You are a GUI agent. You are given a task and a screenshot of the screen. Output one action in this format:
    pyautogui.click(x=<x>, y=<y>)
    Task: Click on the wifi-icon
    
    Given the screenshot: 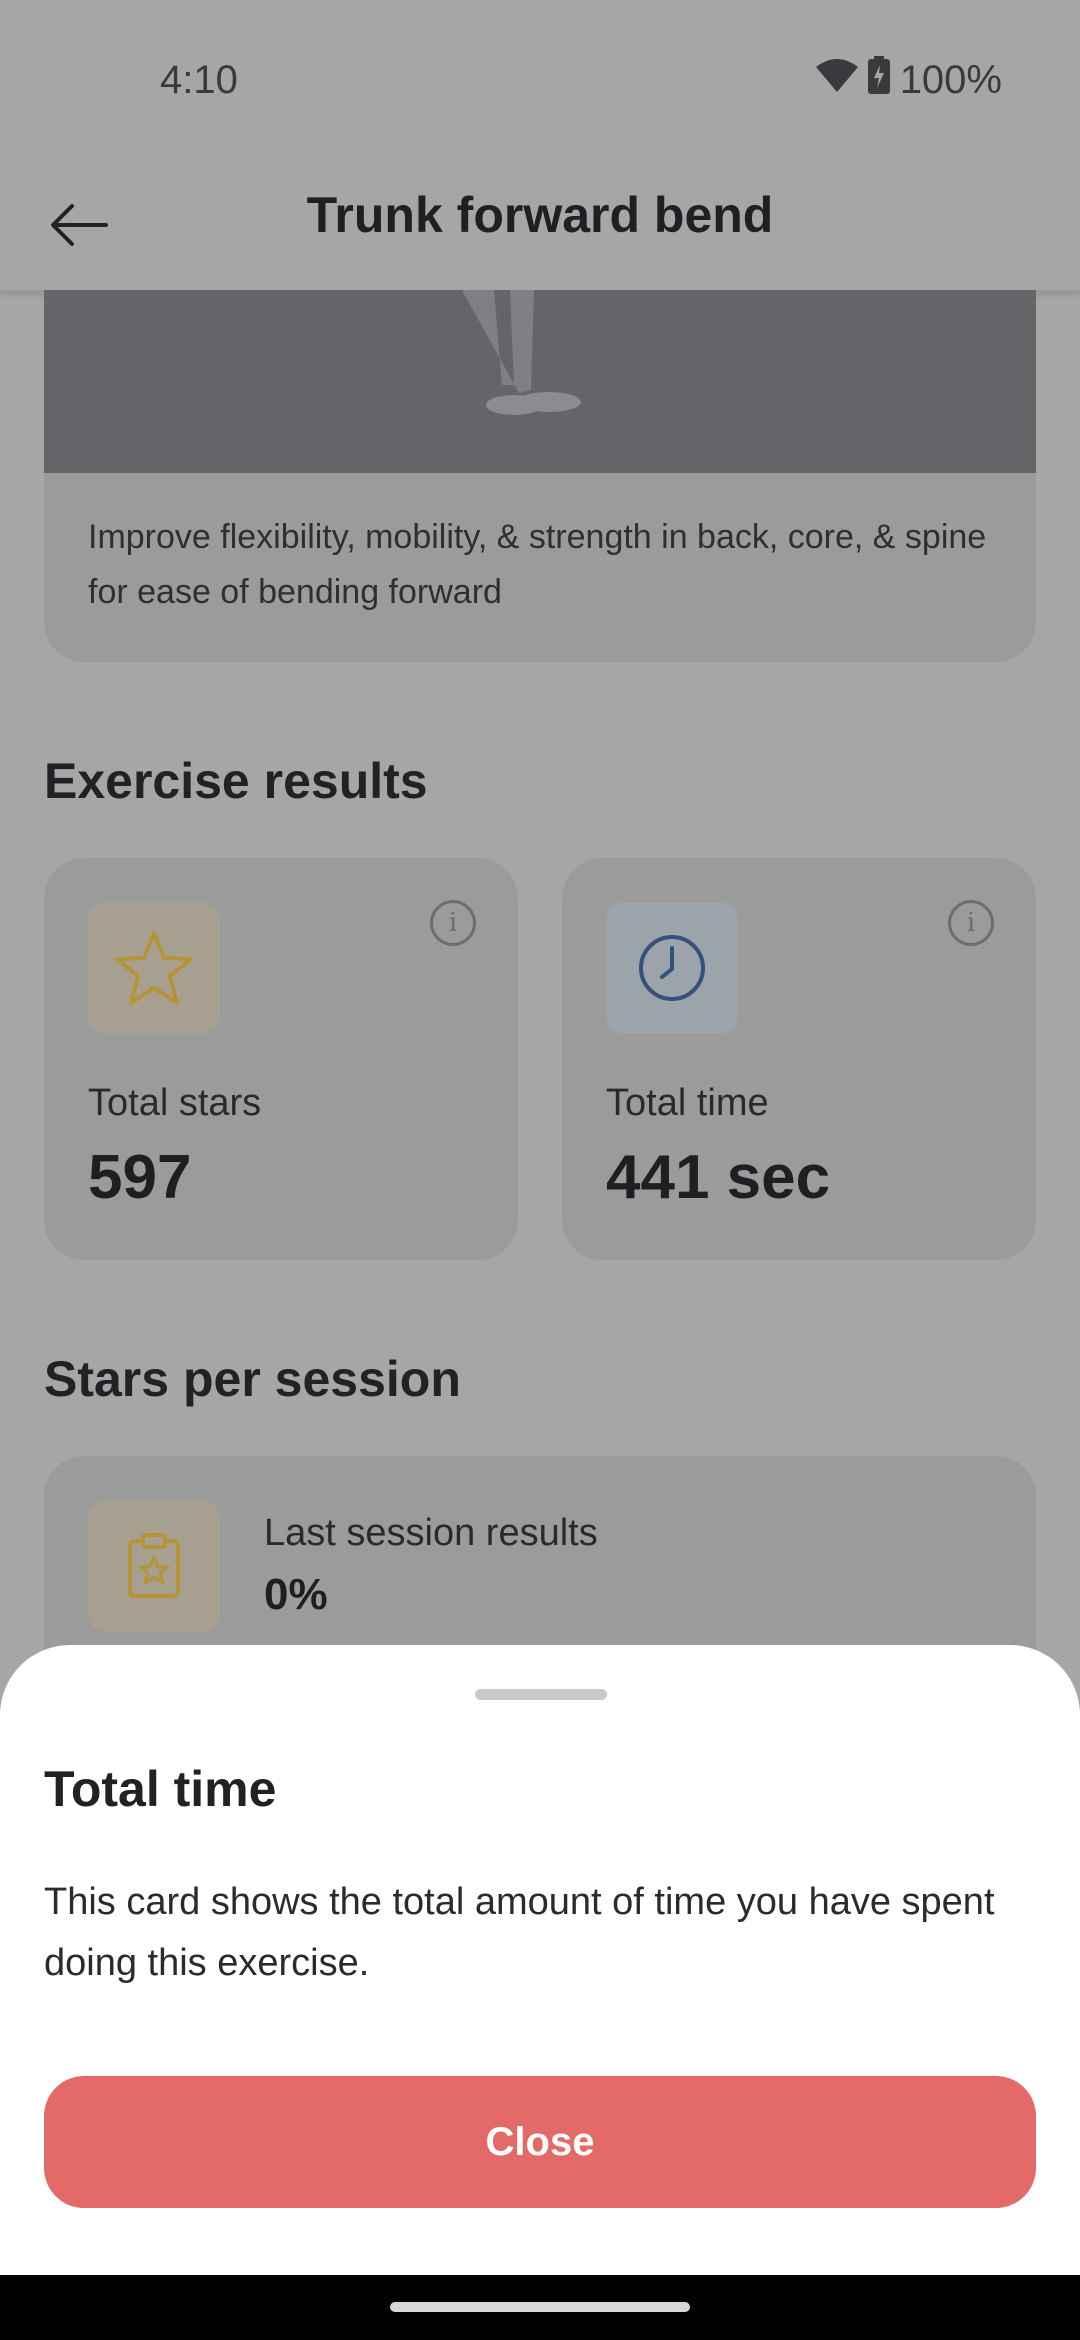 What is the action you would take?
    pyautogui.click(x=836, y=80)
    